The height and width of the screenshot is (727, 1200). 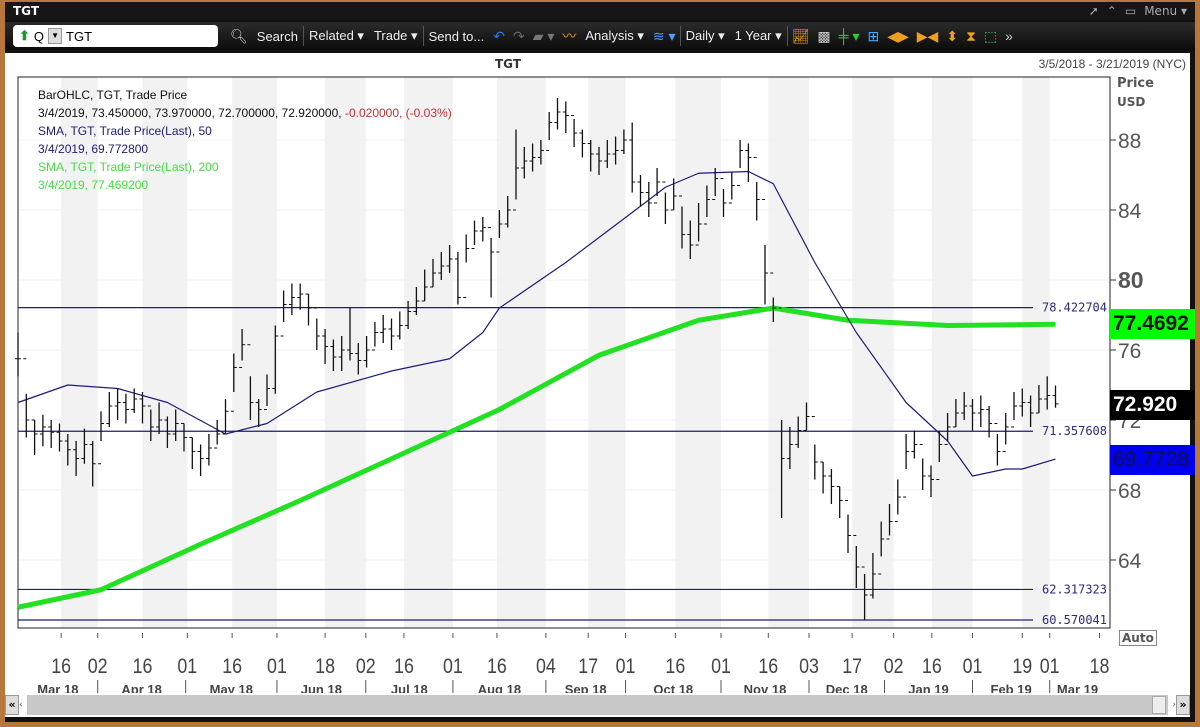 I want to click on level-label: 71.357608, so click(x=1074, y=431).